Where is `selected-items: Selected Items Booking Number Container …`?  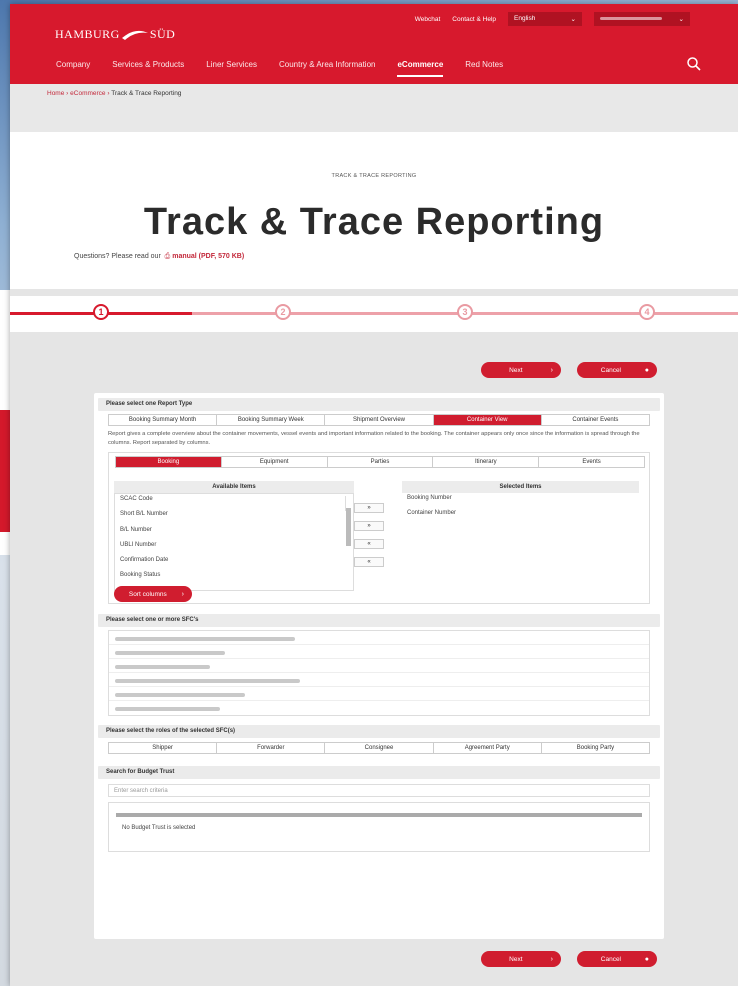 selected-items: Selected Items Booking Number Container … is located at coordinates (520, 536).